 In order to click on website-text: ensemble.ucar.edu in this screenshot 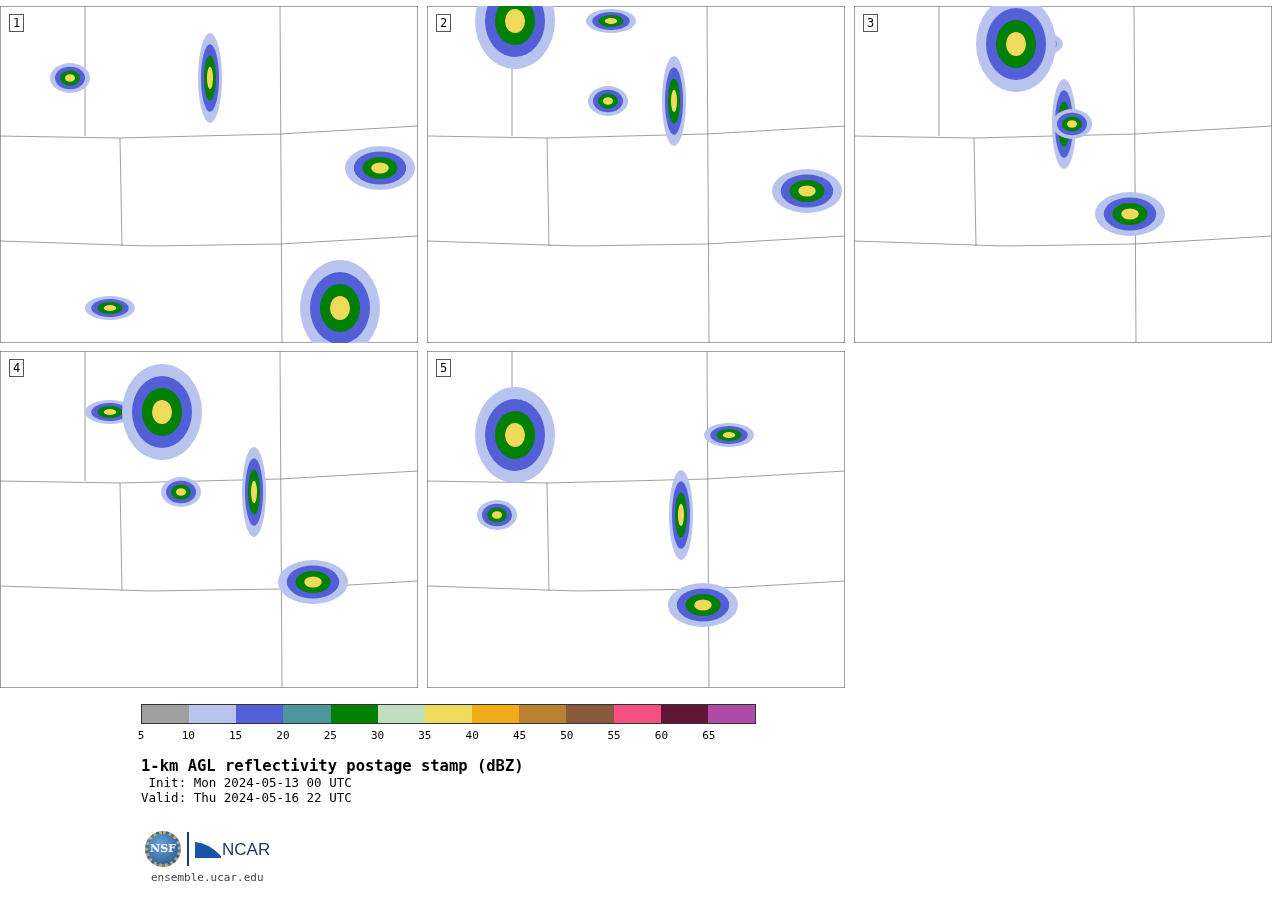, I will do `click(208, 878)`.